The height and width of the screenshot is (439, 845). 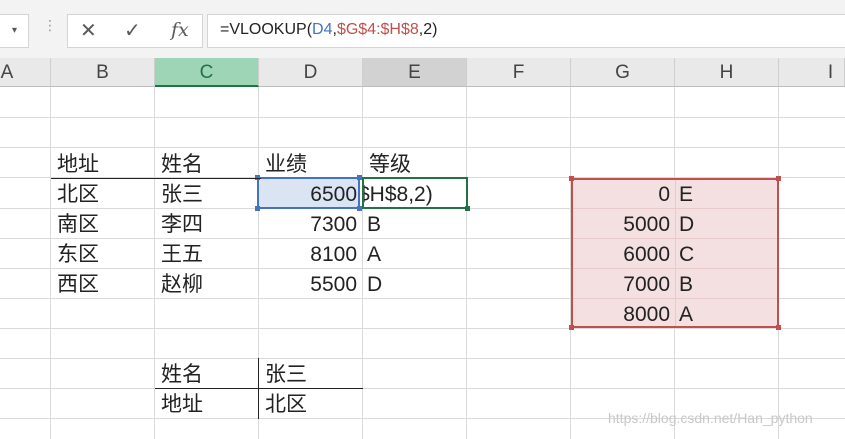 I want to click on cell-performance: 7300, so click(x=308, y=224).